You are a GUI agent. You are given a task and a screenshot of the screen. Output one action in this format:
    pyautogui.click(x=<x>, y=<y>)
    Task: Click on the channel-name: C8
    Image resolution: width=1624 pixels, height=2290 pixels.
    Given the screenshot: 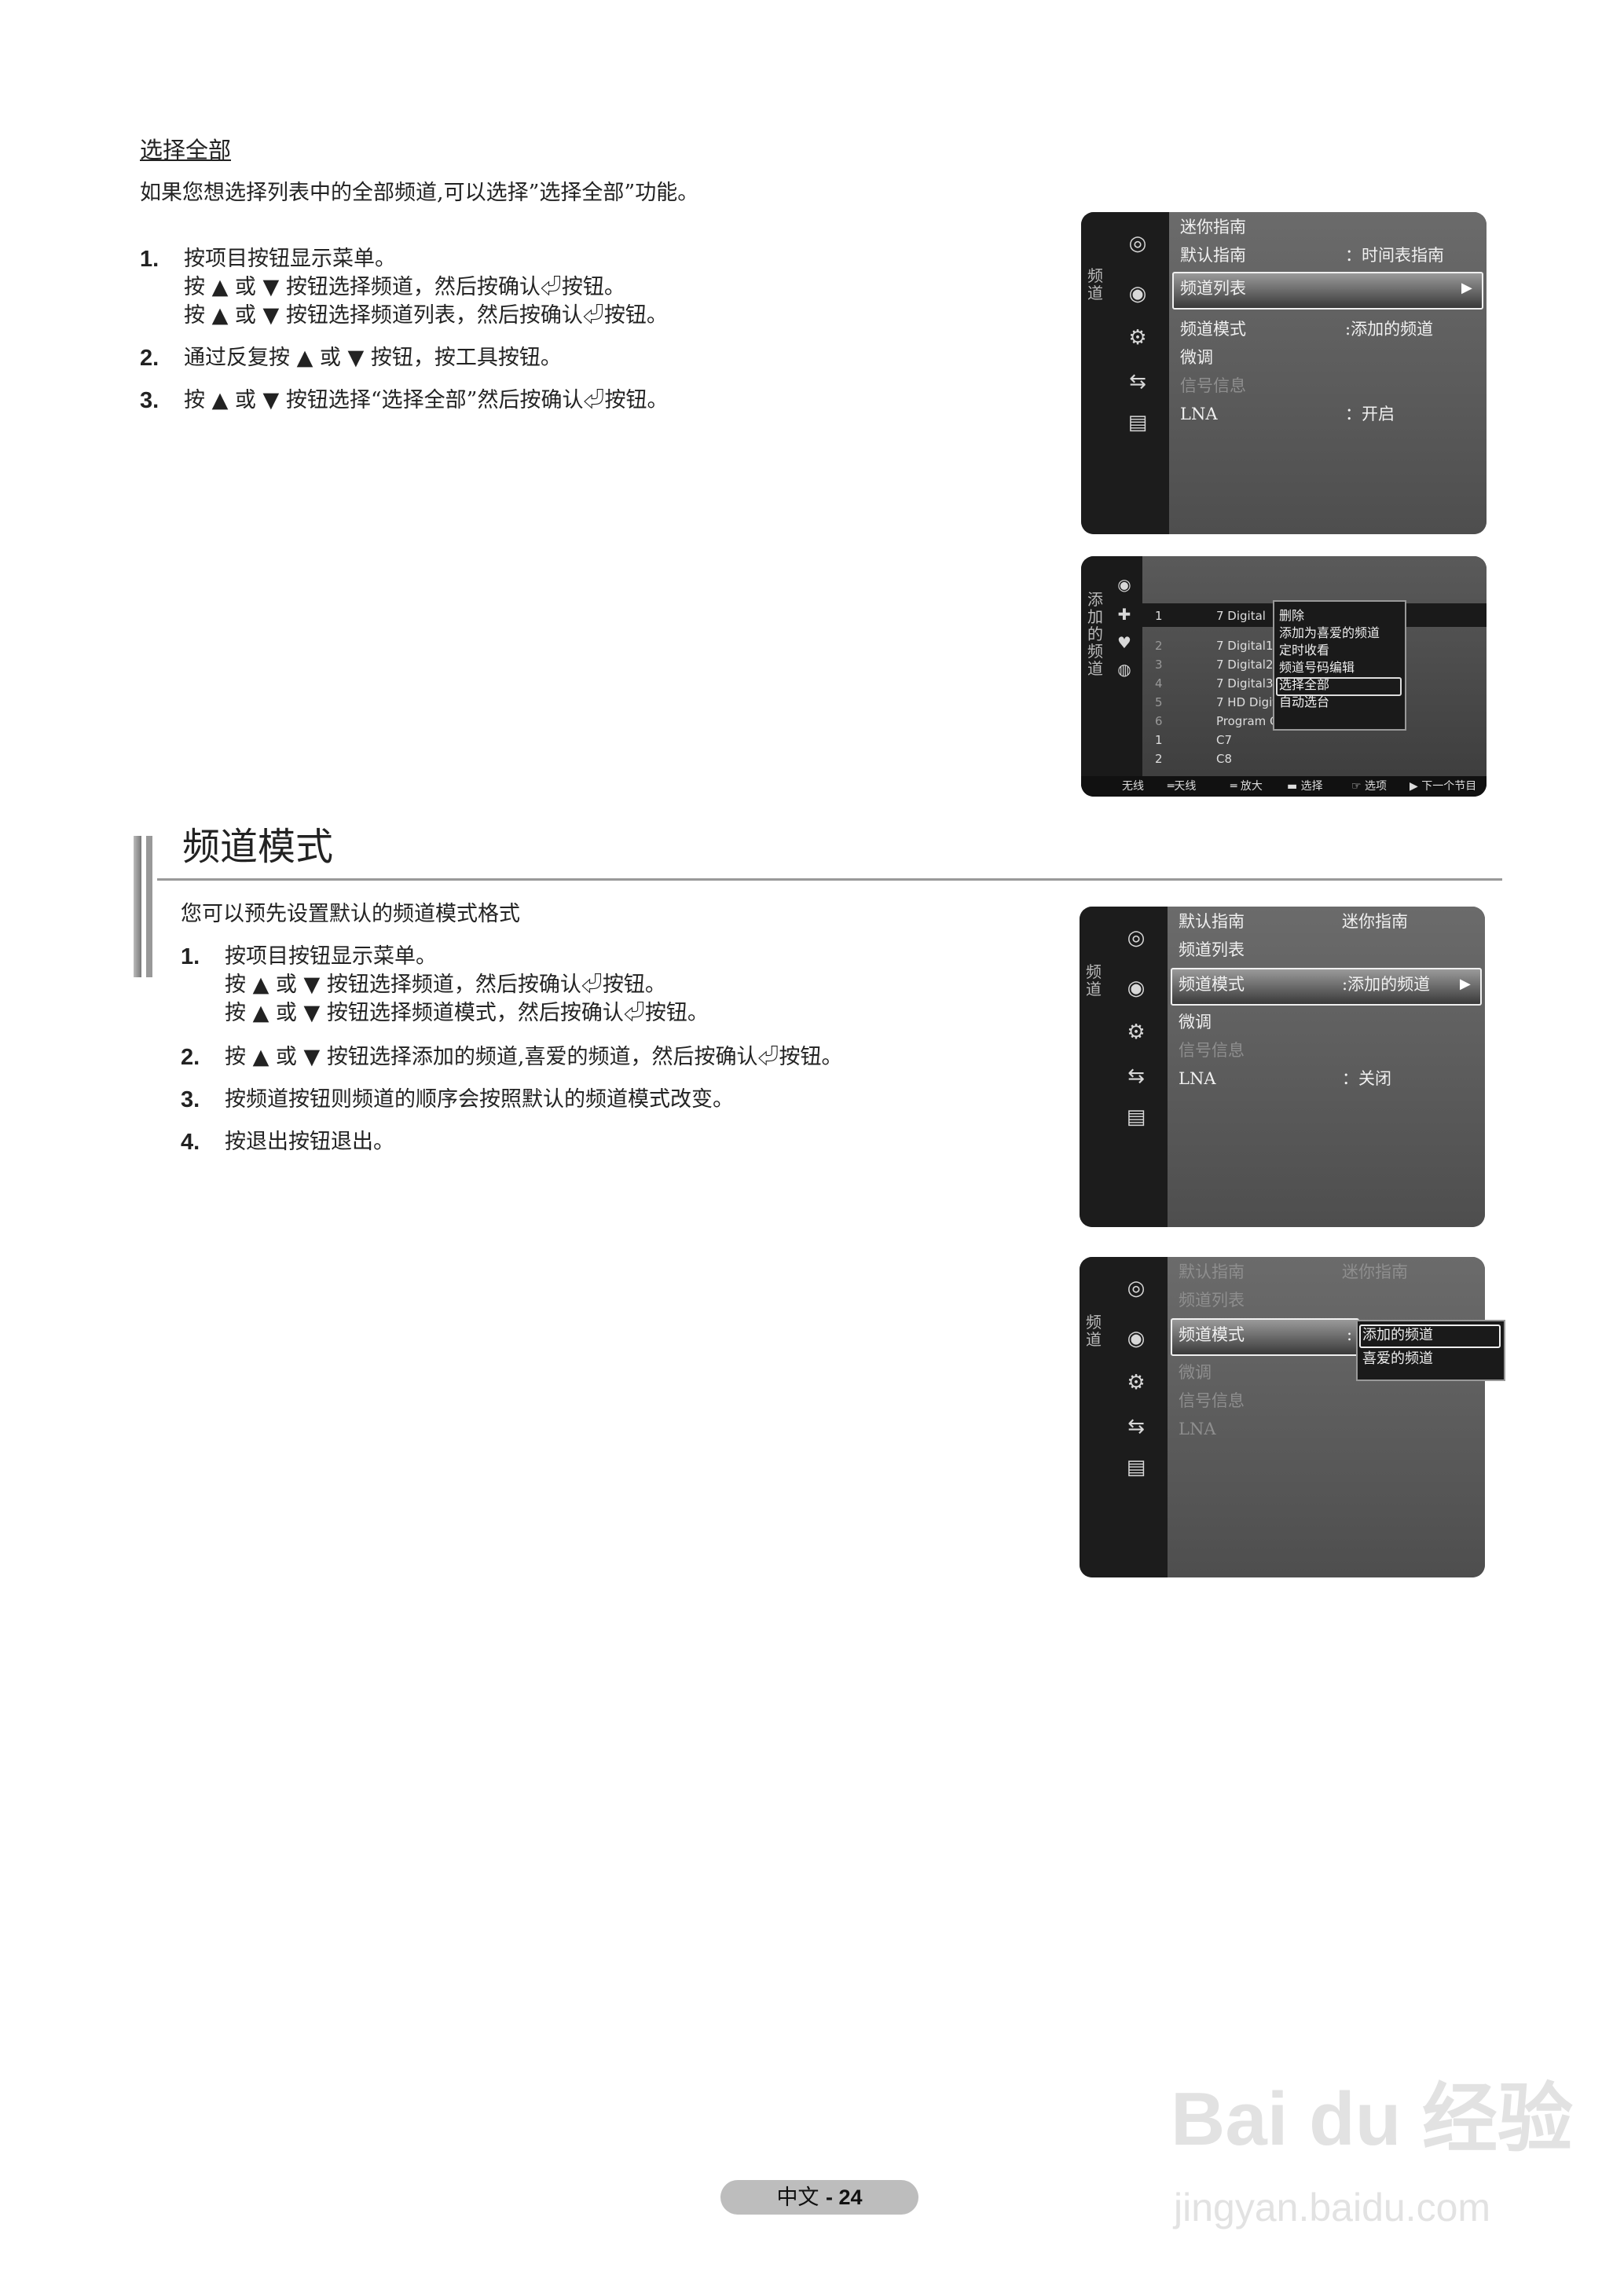 What is the action you would take?
    pyautogui.click(x=1224, y=759)
    